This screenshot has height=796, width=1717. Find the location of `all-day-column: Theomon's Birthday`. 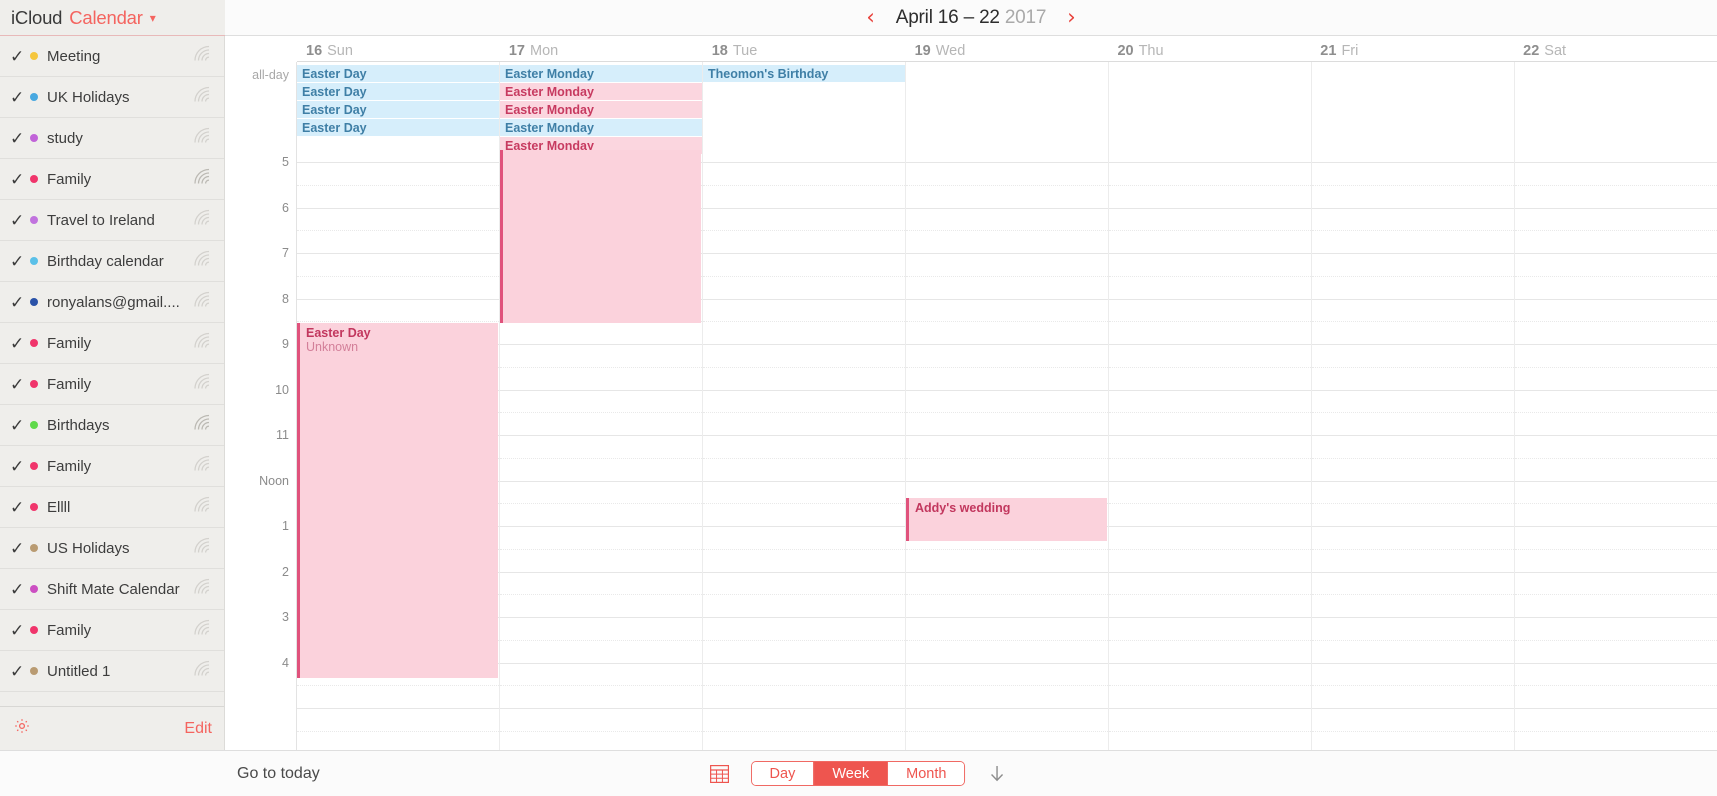

all-day-column: Theomon's Birthday is located at coordinates (804, 106).